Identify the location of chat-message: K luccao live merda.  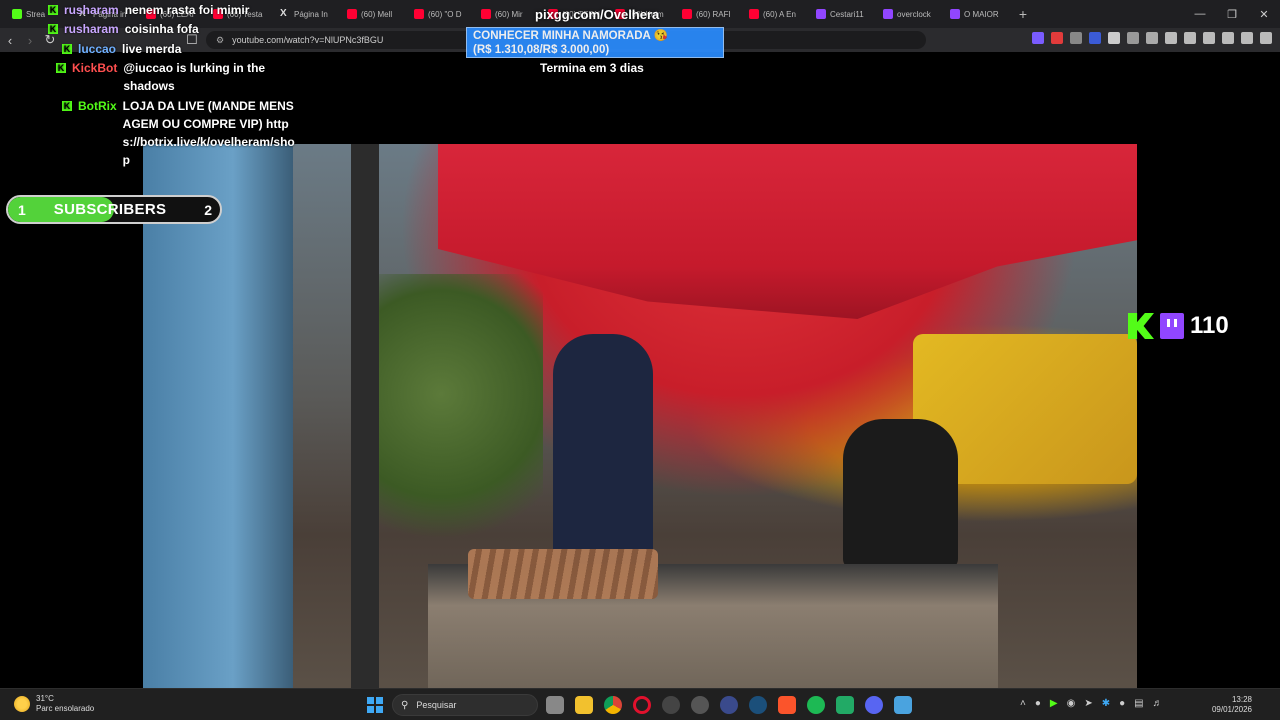
(179, 49).